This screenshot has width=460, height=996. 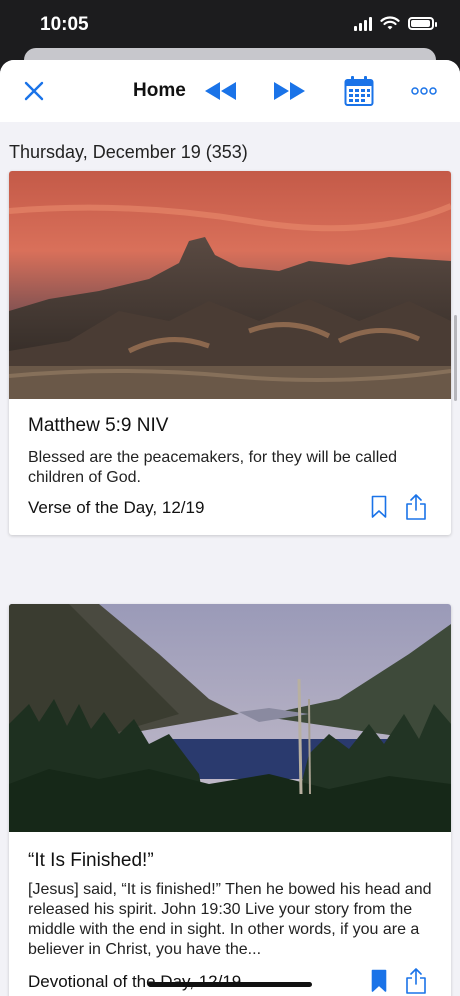 I want to click on wifi-icon, so click(x=390, y=23).